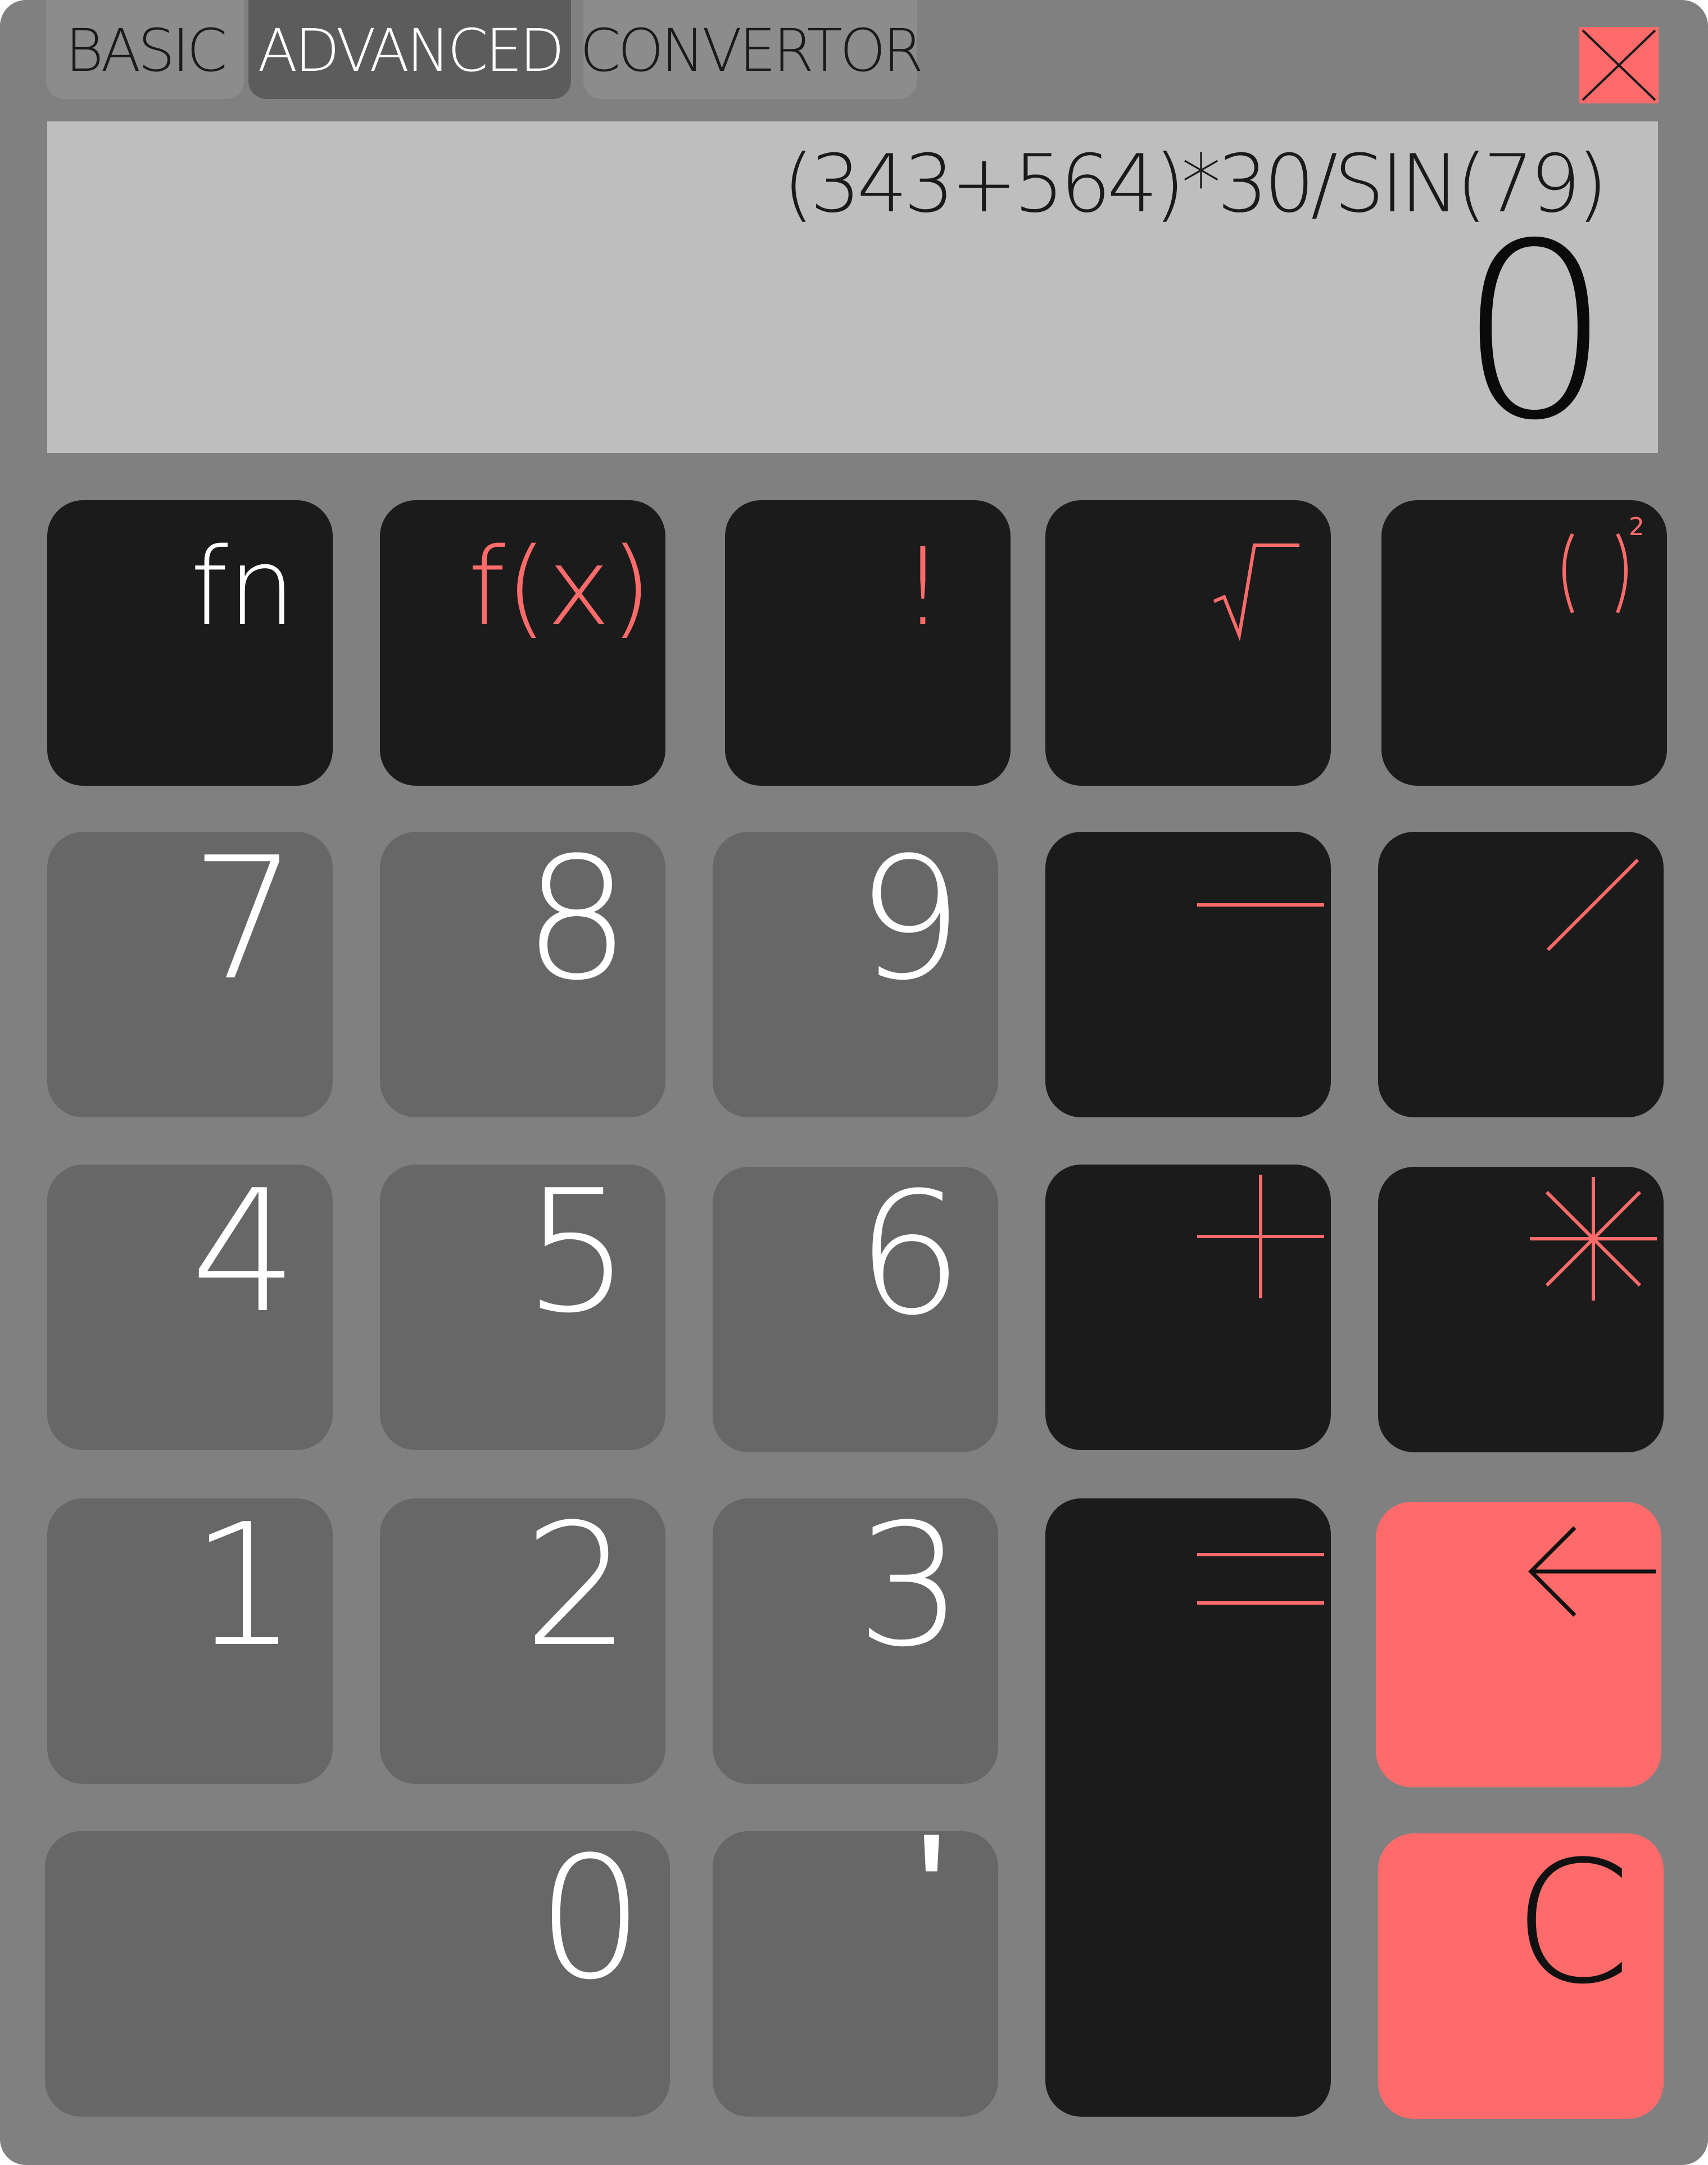 The width and height of the screenshot is (1708, 2165). What do you see at coordinates (244, 1591) in the screenshot?
I see `digit-1-label: 1` at bounding box center [244, 1591].